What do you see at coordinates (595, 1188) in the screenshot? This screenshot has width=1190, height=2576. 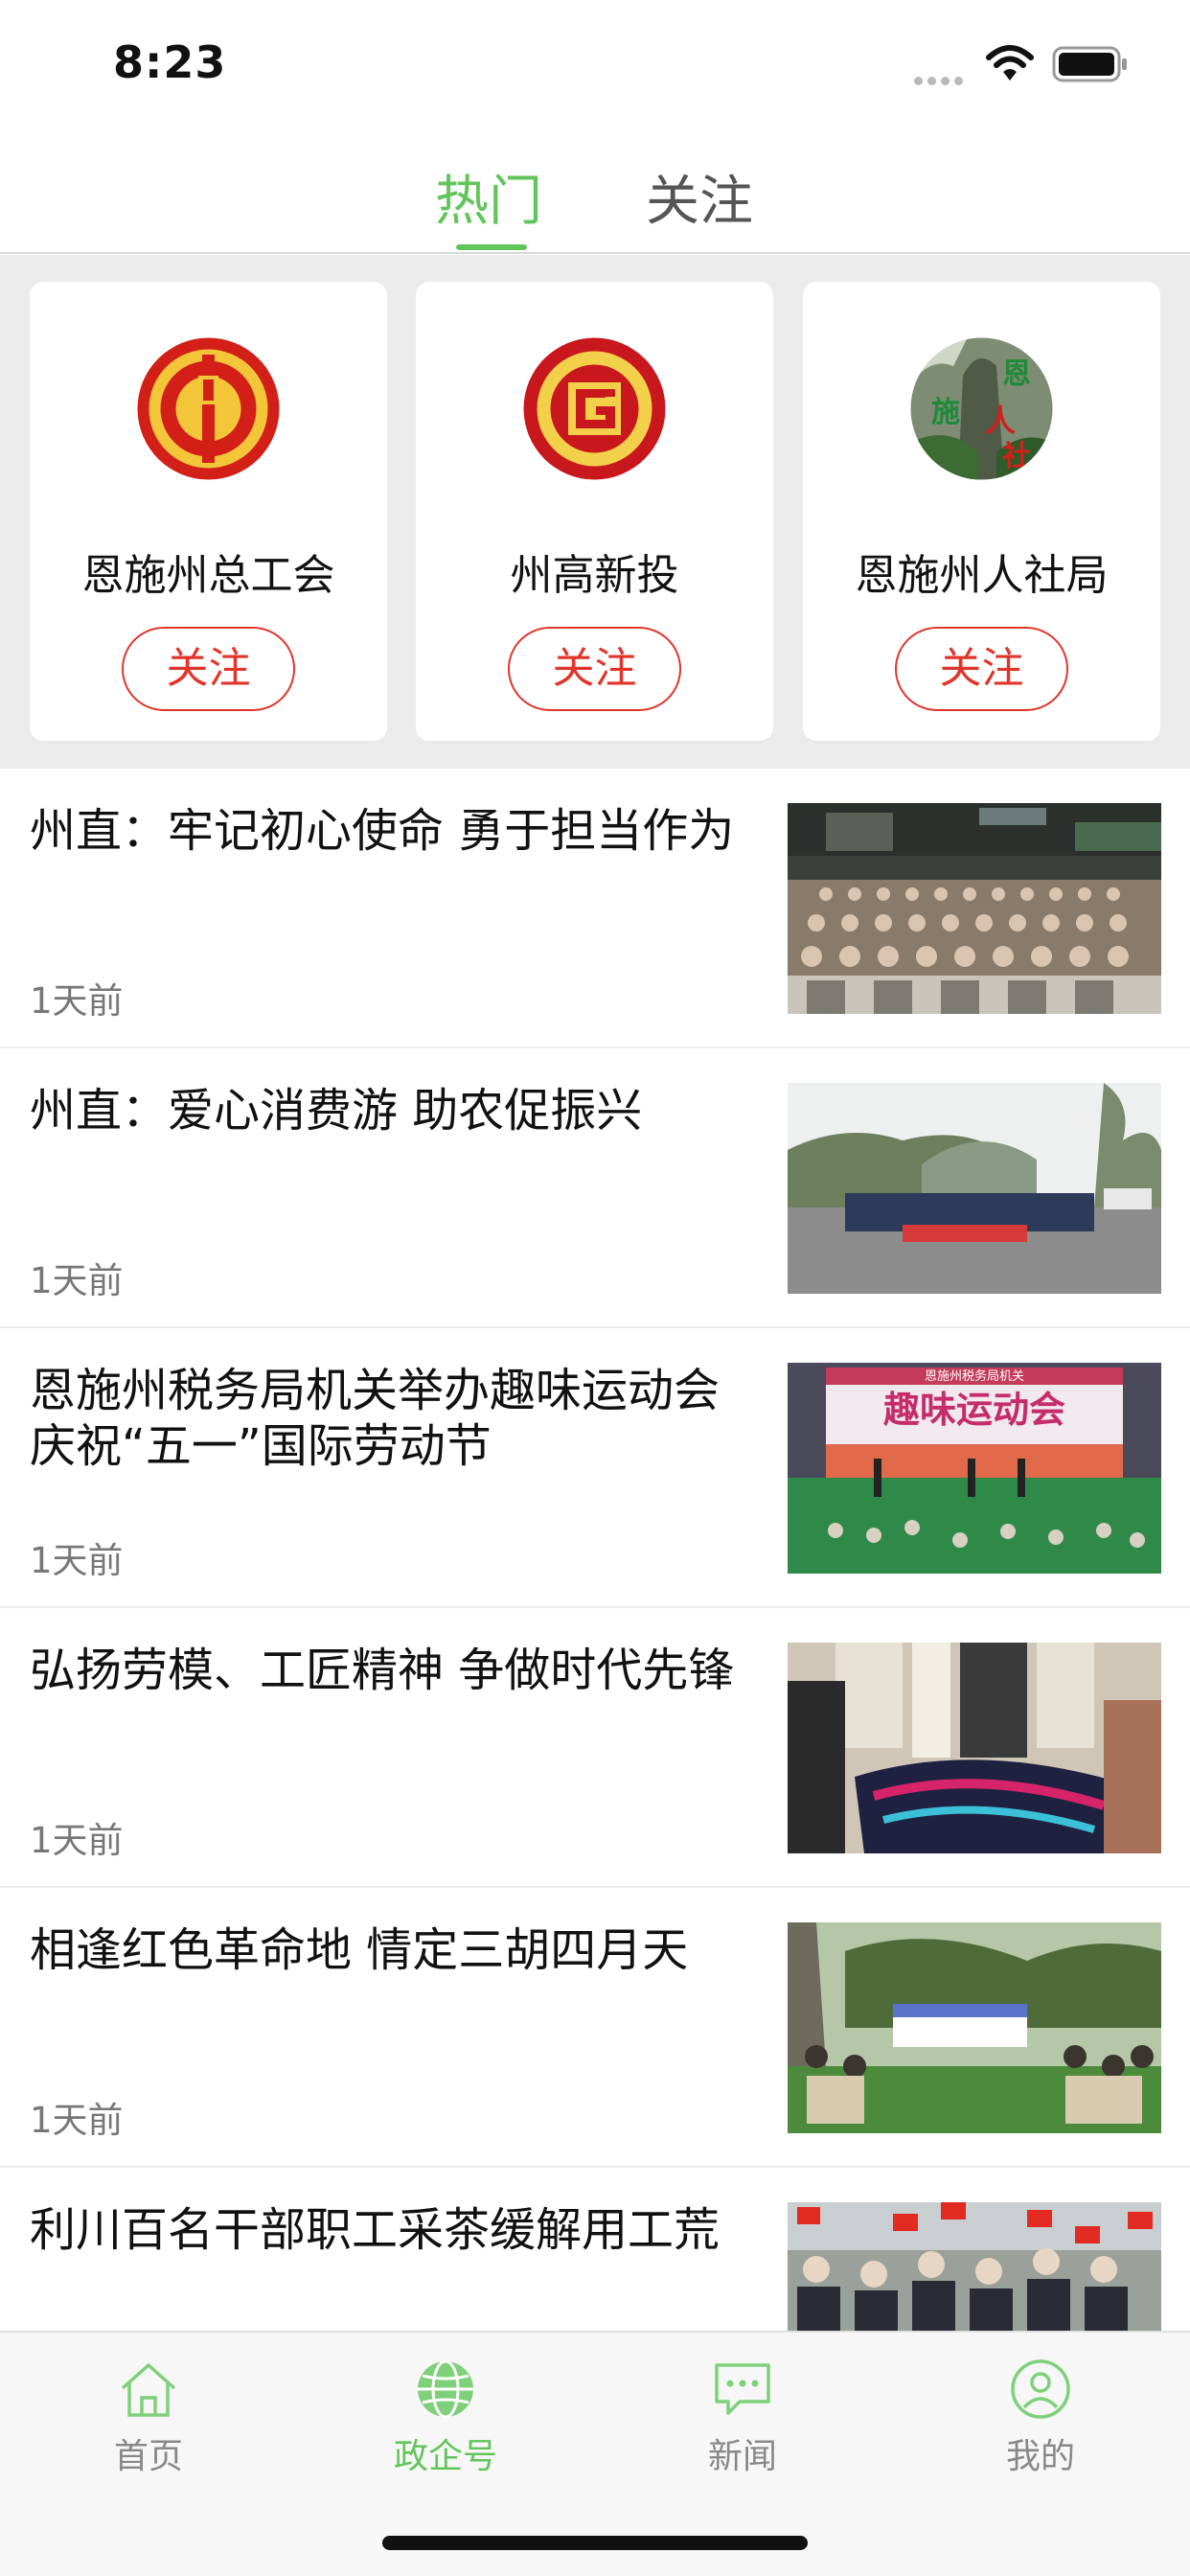 I see `news-item: 州直：爱心消费游 助农促振兴 1天前` at bounding box center [595, 1188].